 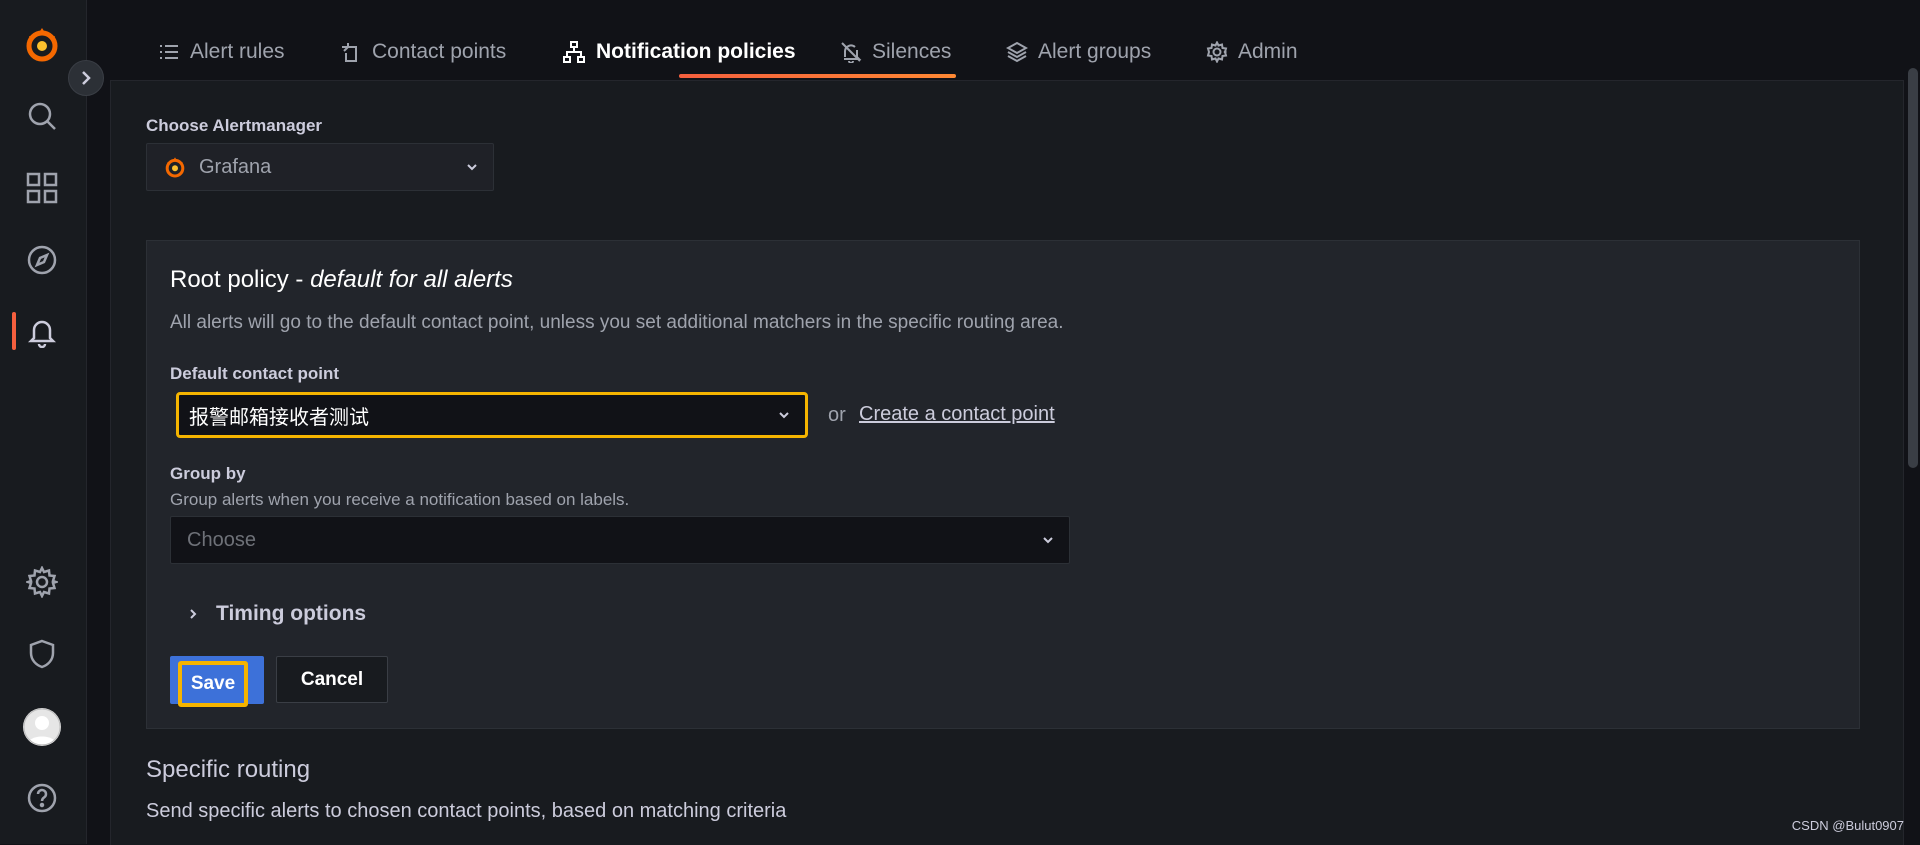 I want to click on timing-options-toggle: Timing options, so click(x=276, y=614).